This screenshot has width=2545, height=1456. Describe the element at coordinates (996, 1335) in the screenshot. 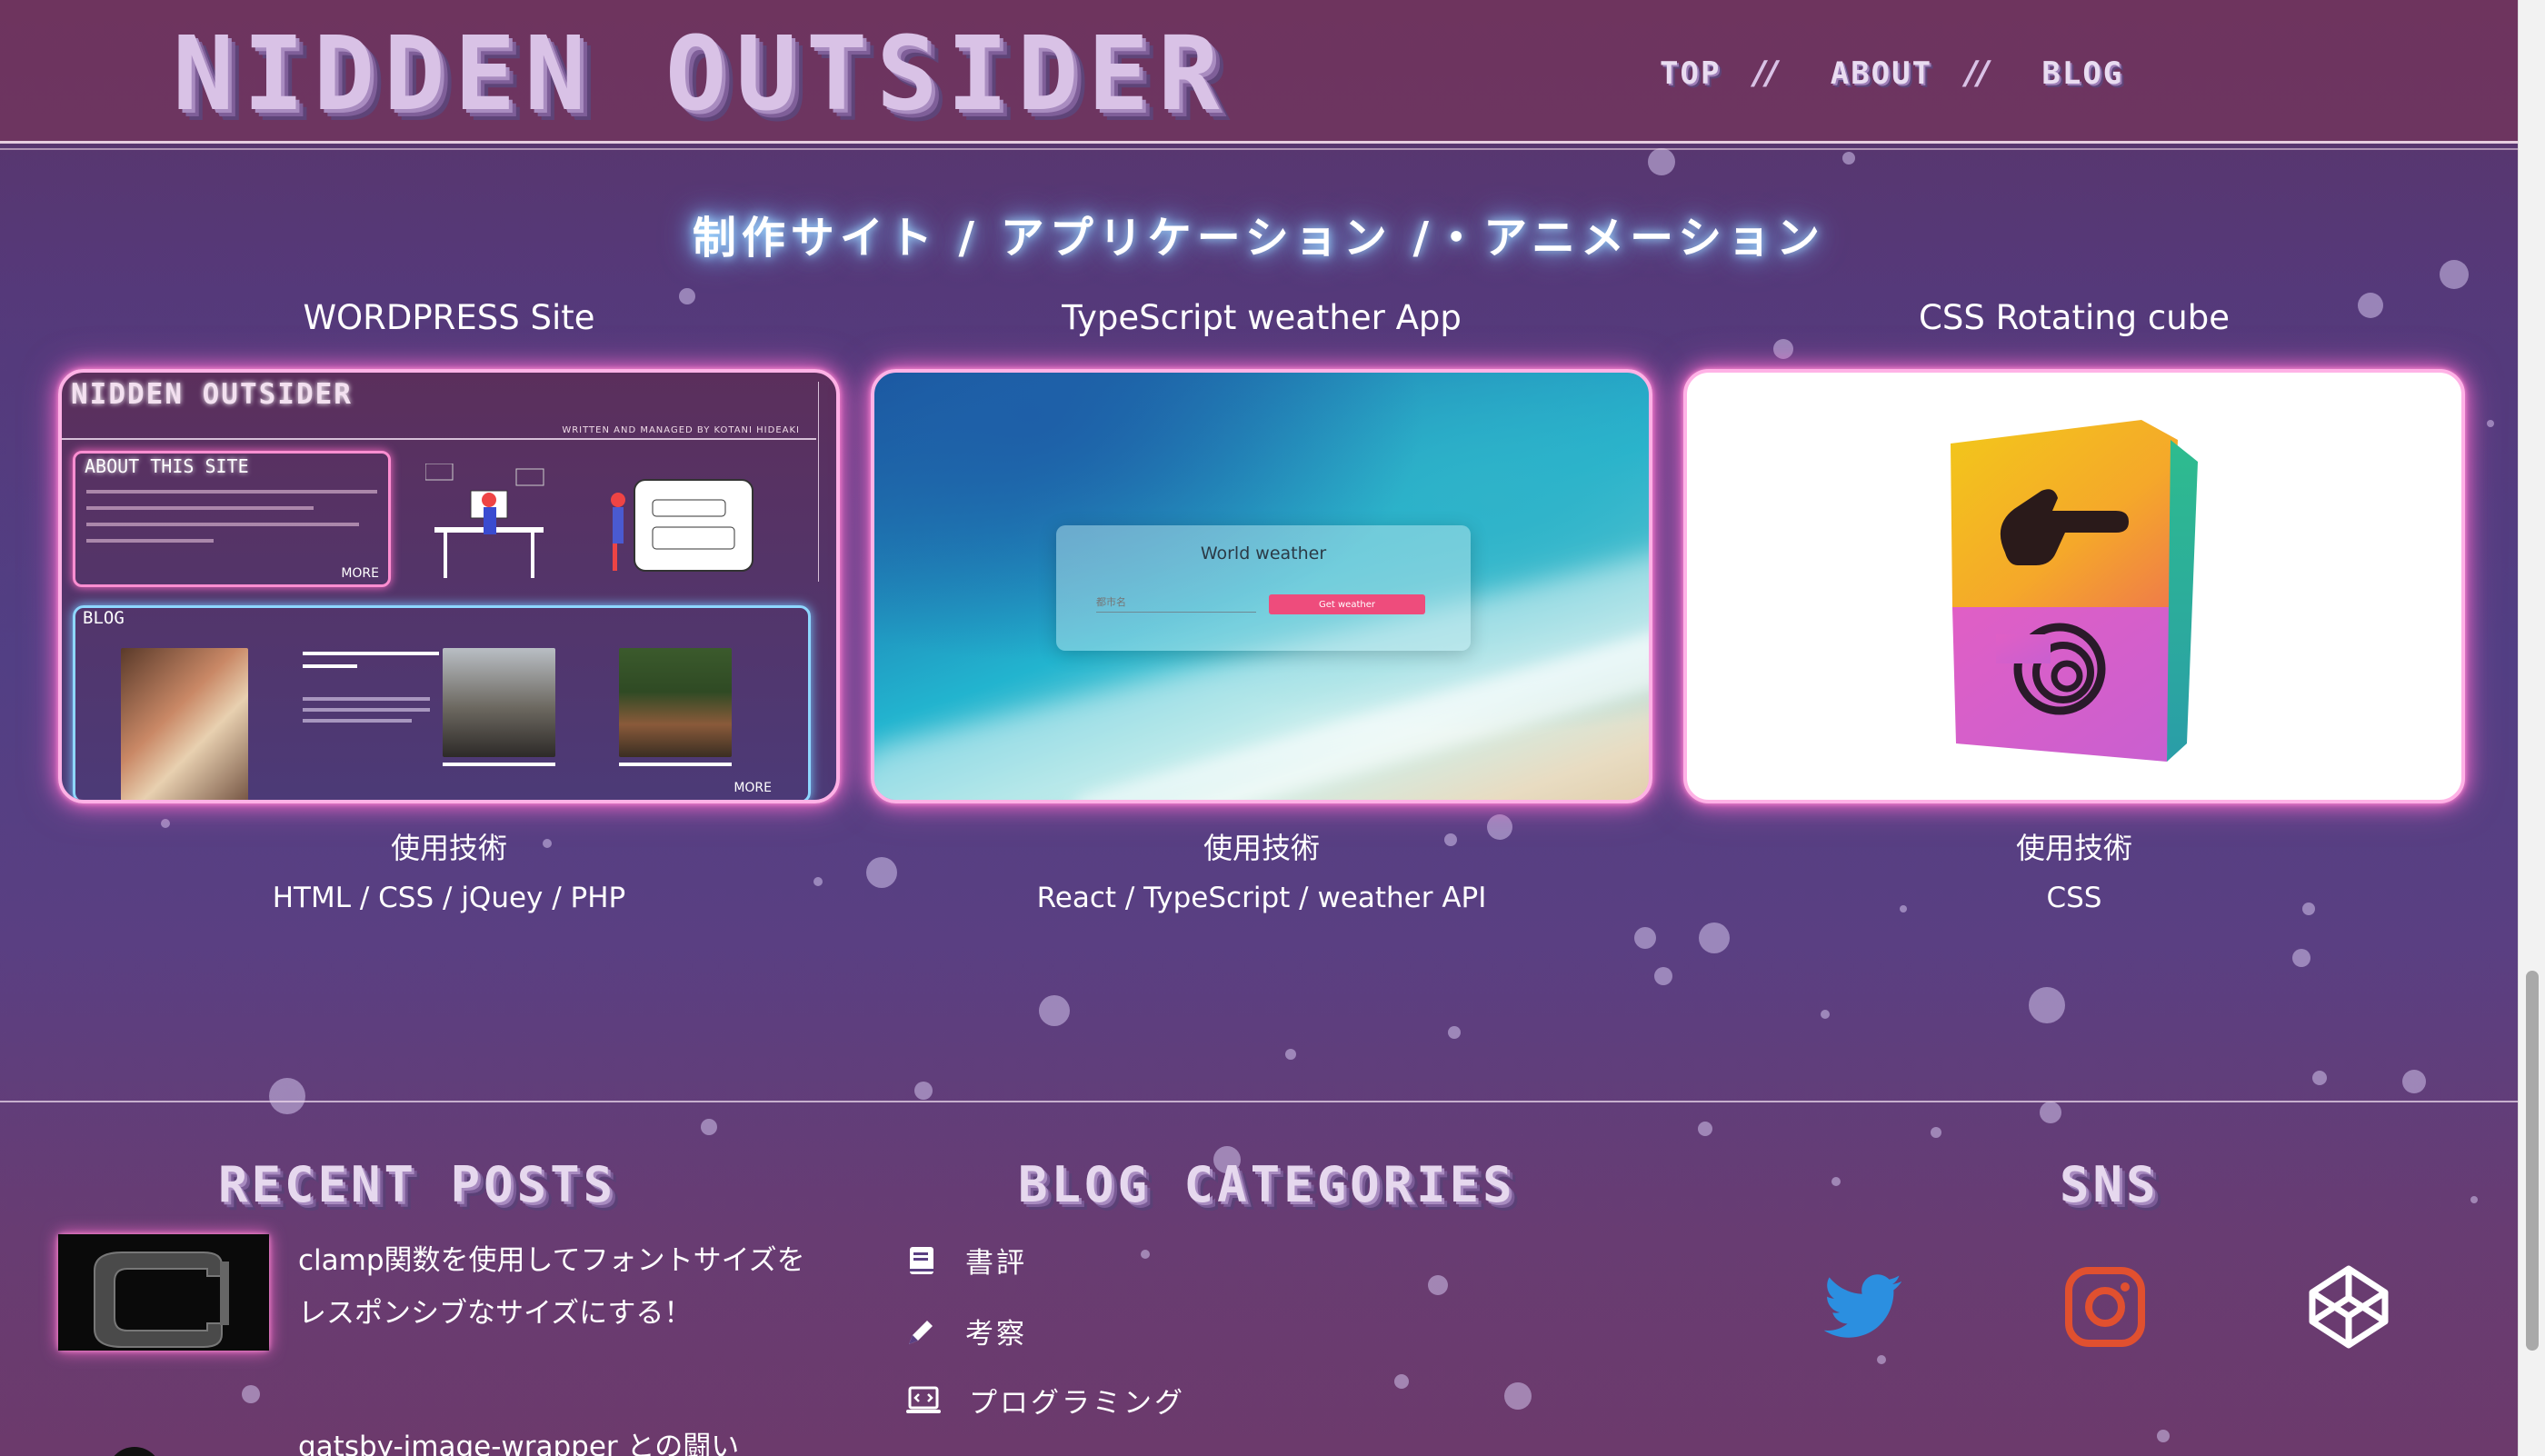

I see `category-label: 考察` at that location.